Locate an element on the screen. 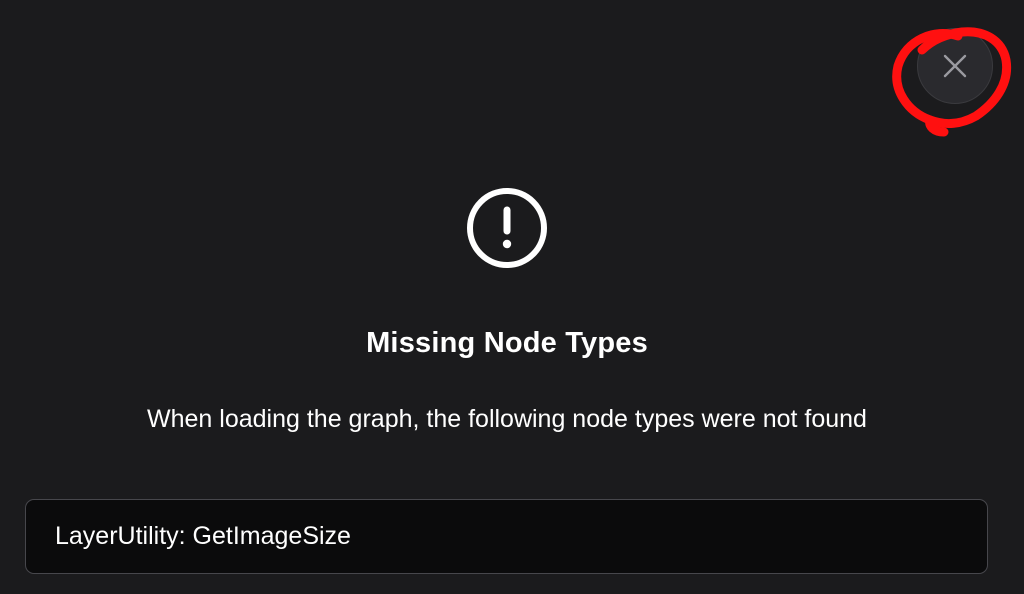  close-icon is located at coordinates (955, 66).